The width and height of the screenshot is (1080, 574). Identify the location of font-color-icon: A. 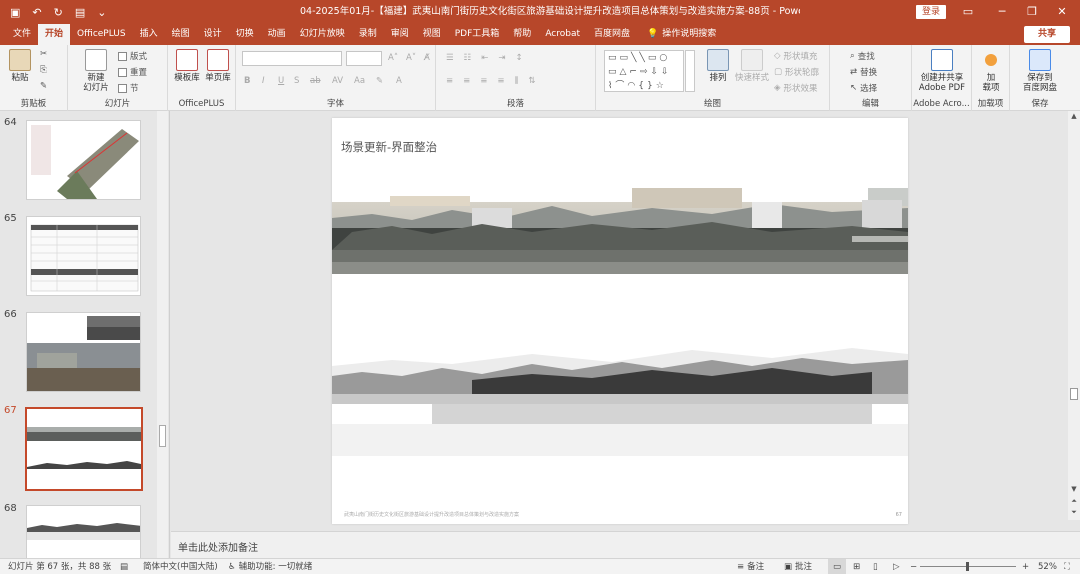
(399, 81).